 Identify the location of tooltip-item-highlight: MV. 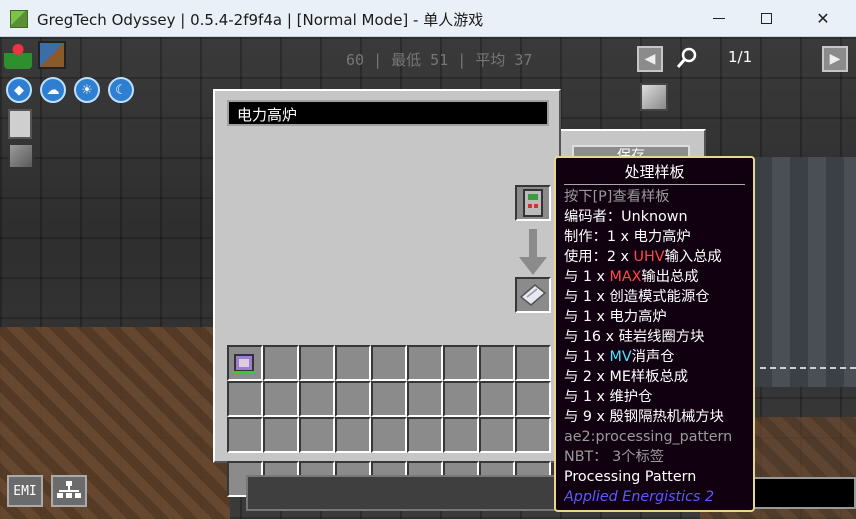
(620, 357).